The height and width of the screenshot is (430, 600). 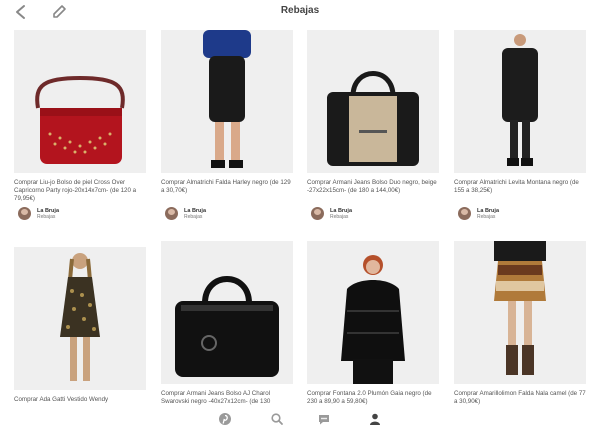 I want to click on pinterest-icon, so click(x=225, y=419).